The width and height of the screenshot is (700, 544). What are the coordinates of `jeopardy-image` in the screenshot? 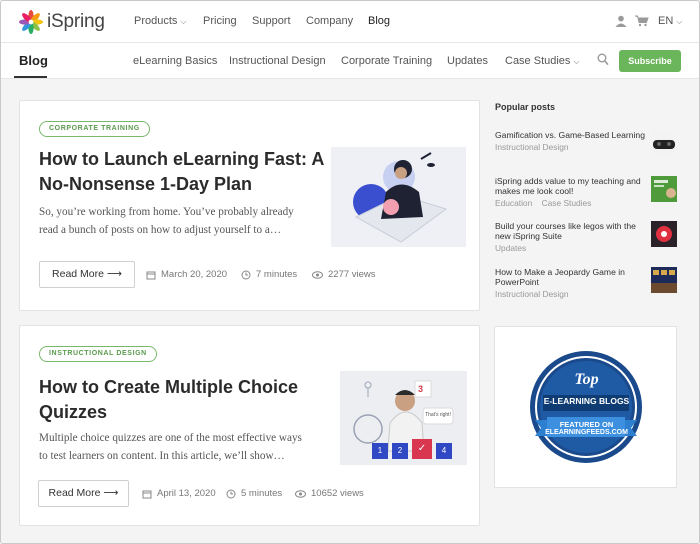 It's located at (664, 280).